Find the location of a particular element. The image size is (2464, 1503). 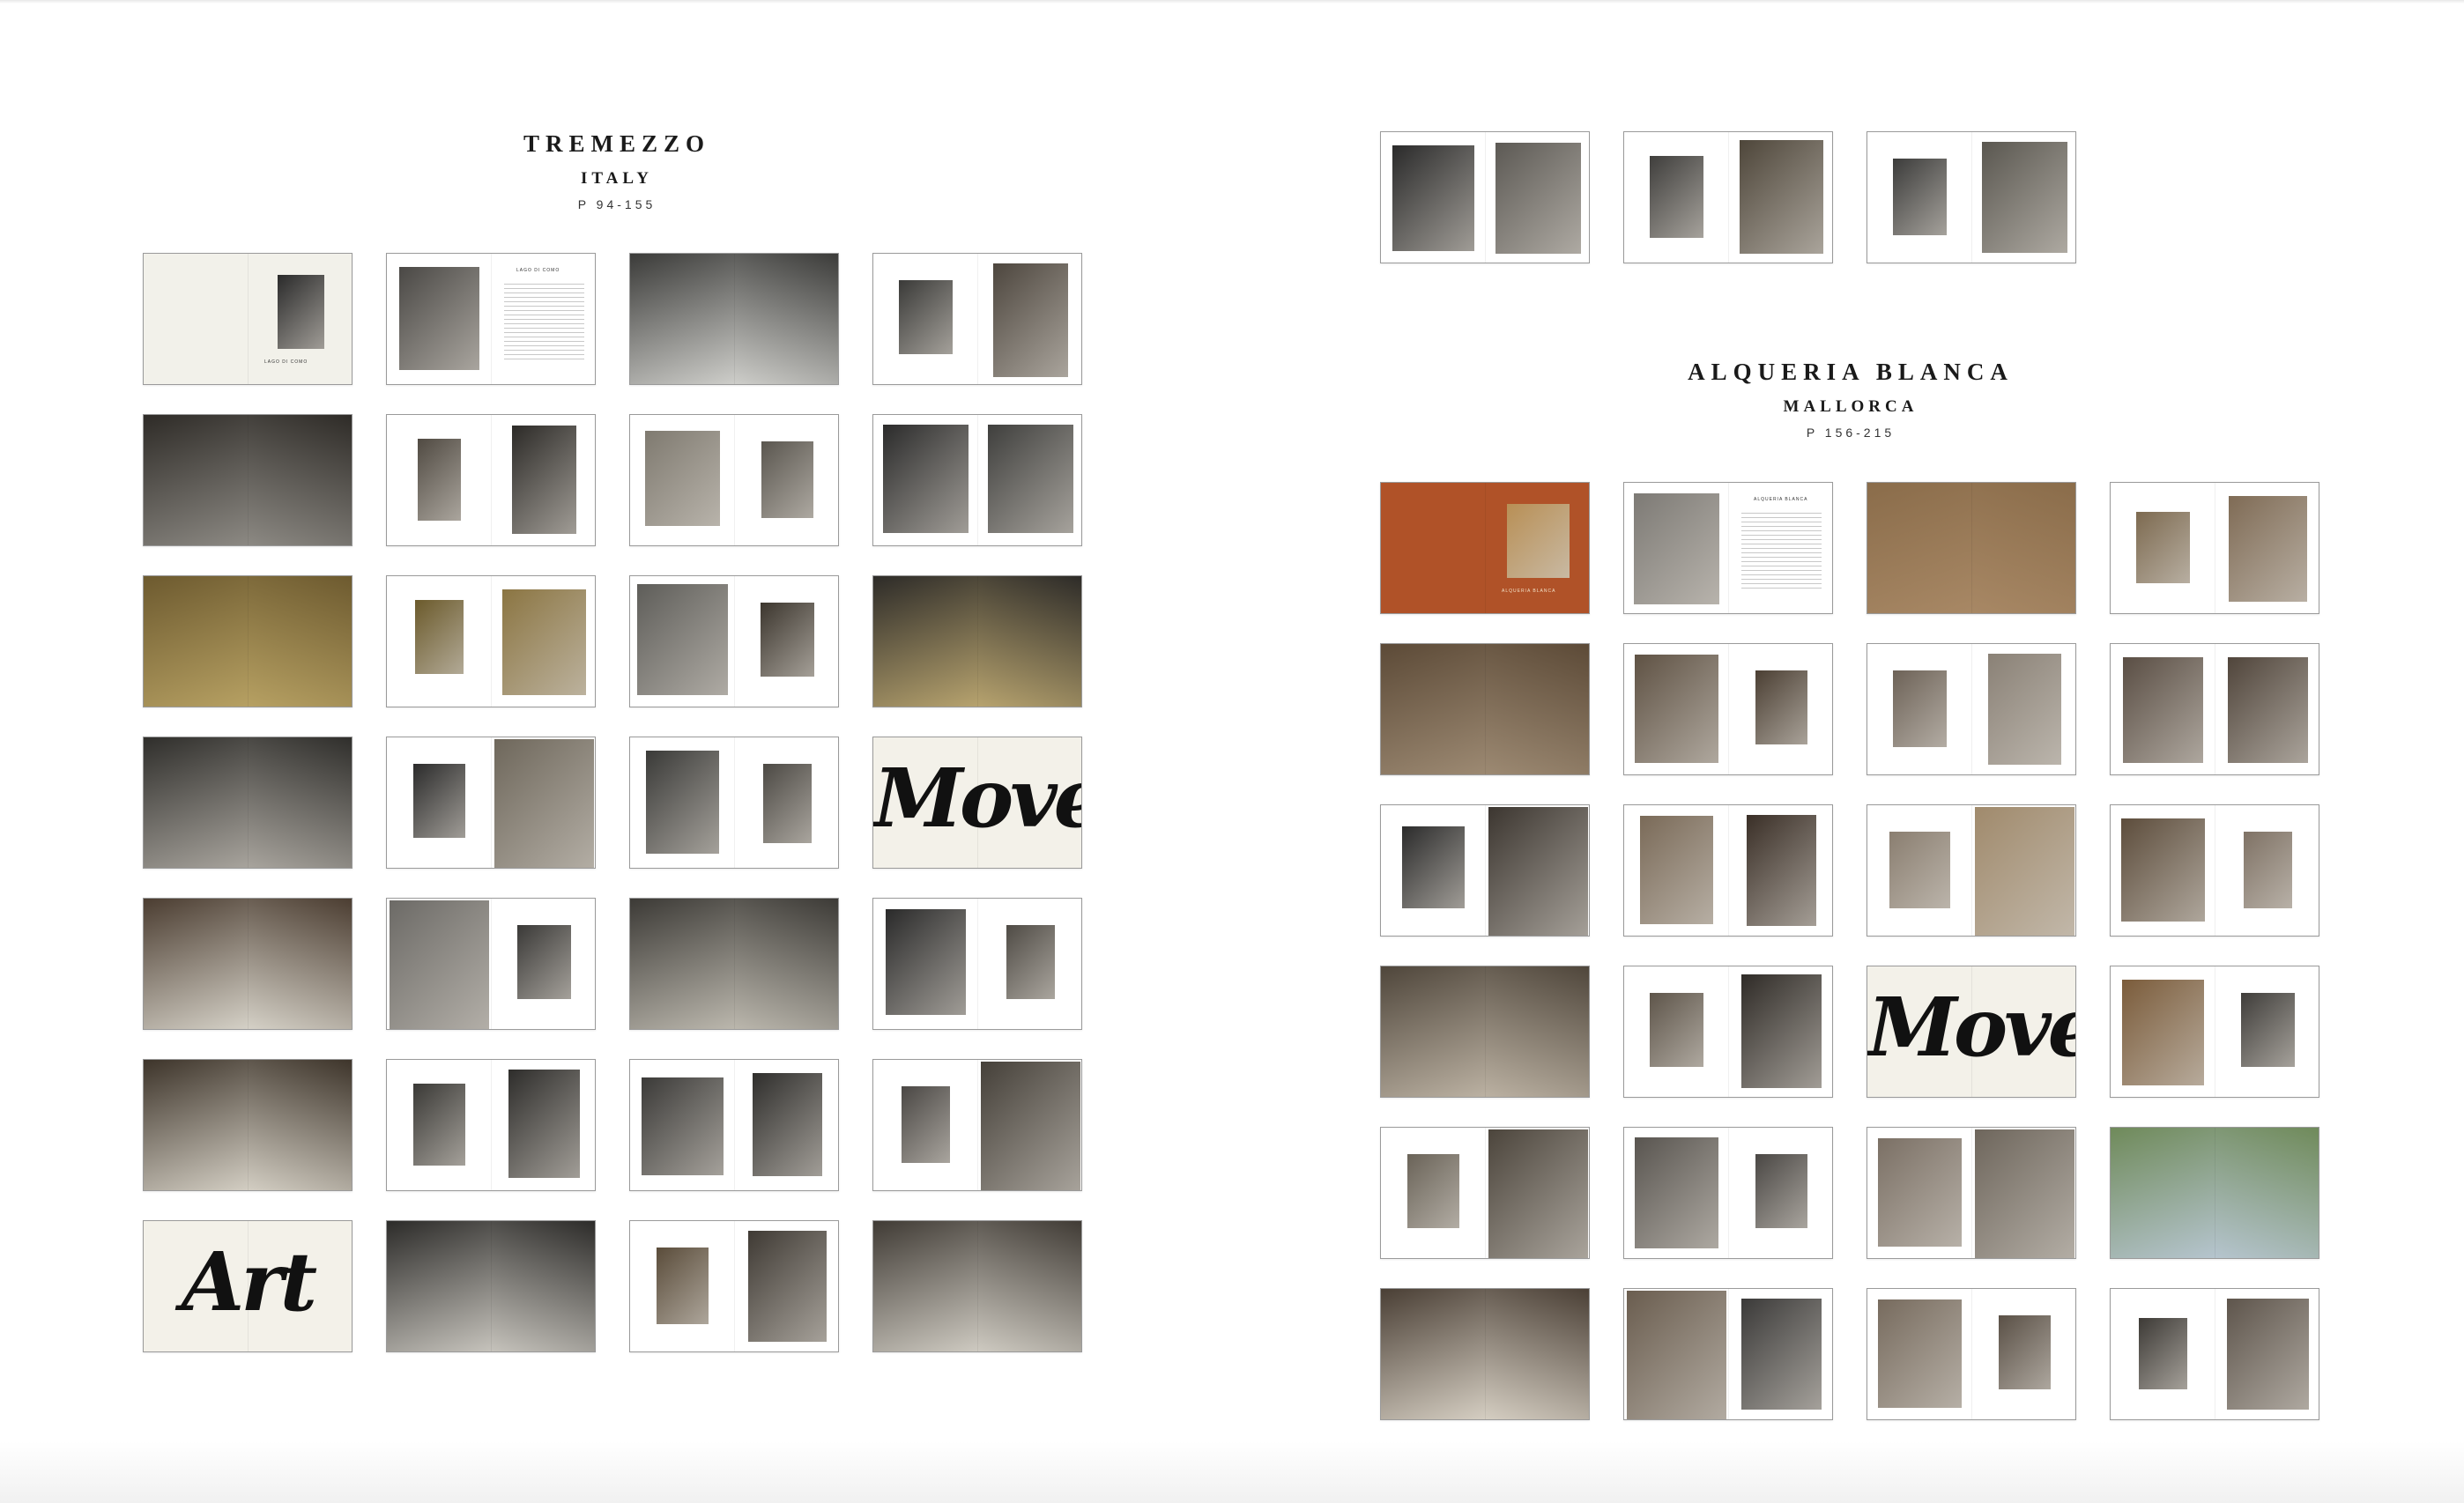

section-title: TREMEZZO is located at coordinates (617, 143).